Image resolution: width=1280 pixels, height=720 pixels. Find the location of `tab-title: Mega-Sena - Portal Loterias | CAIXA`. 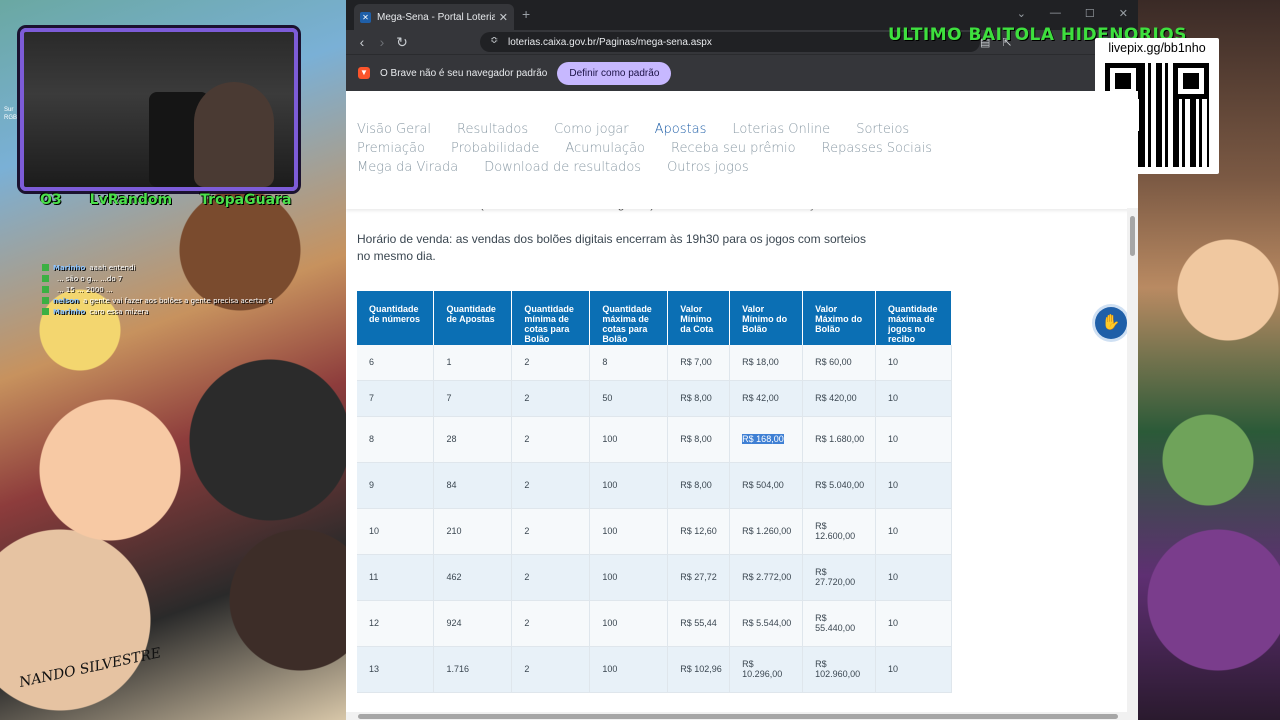

tab-title: Mega-Sena - Portal Loterias | CAIXA is located at coordinates (436, 17).